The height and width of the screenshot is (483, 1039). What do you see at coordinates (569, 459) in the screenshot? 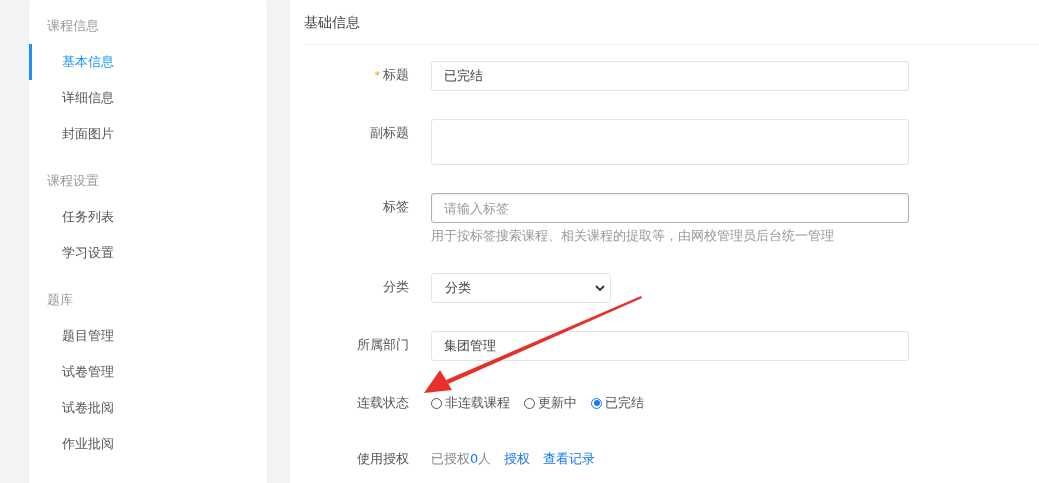
I see `link: 查看记录` at bounding box center [569, 459].